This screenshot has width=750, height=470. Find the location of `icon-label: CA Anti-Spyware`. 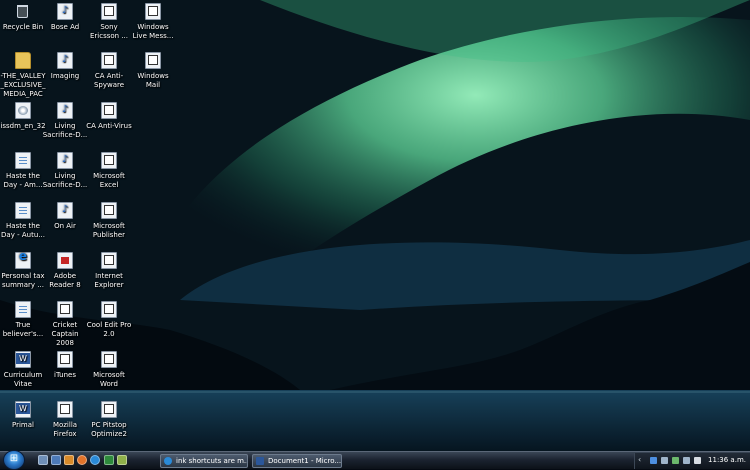

icon-label: CA Anti-Spyware is located at coordinates (109, 80).